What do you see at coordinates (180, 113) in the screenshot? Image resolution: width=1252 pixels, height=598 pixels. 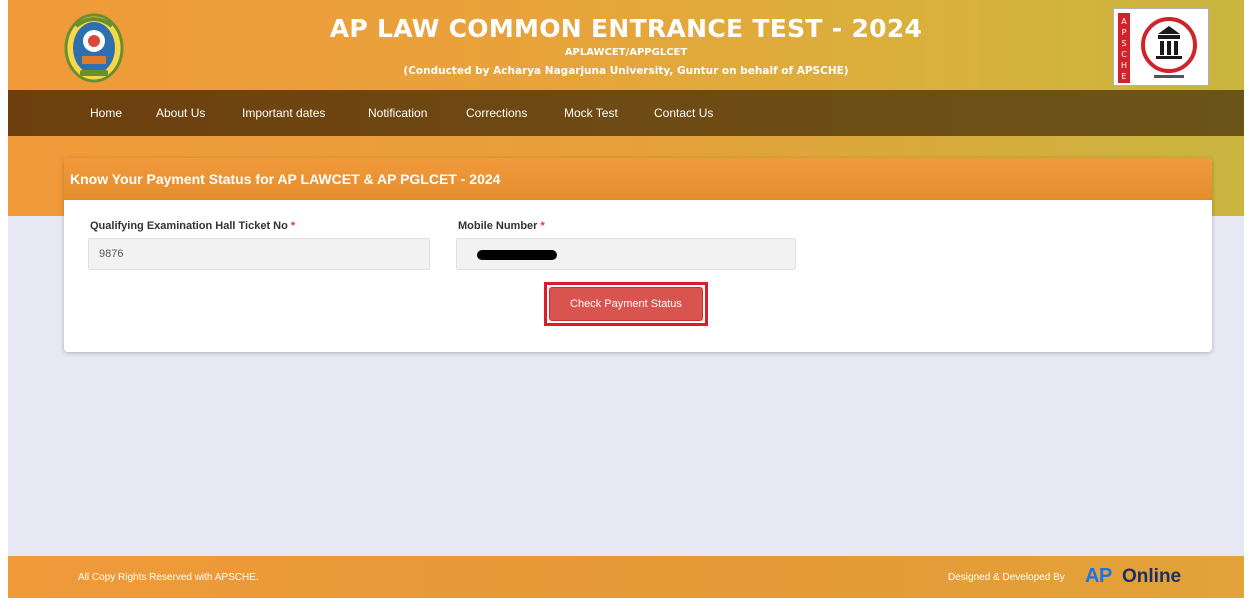 I see `nav-about-us: About Us` at bounding box center [180, 113].